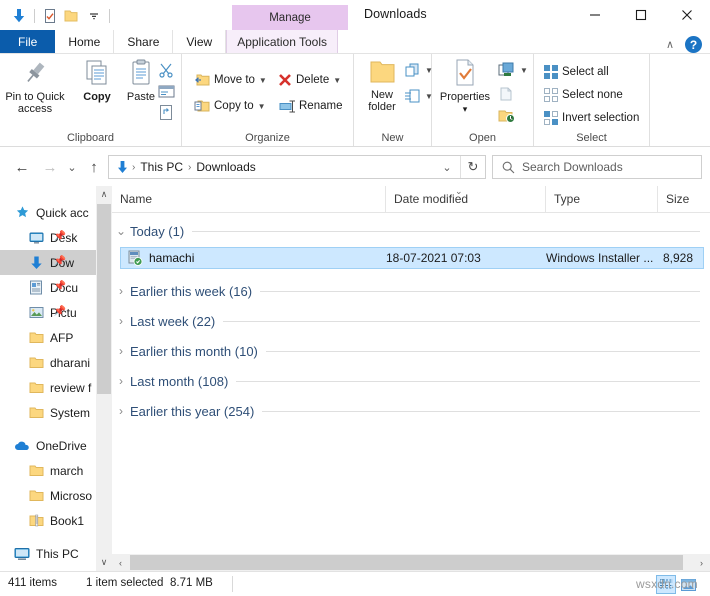 This screenshot has height=596, width=710. Describe the element at coordinates (282, 42) in the screenshot. I see `tab-application-tools: Application Tools` at that location.